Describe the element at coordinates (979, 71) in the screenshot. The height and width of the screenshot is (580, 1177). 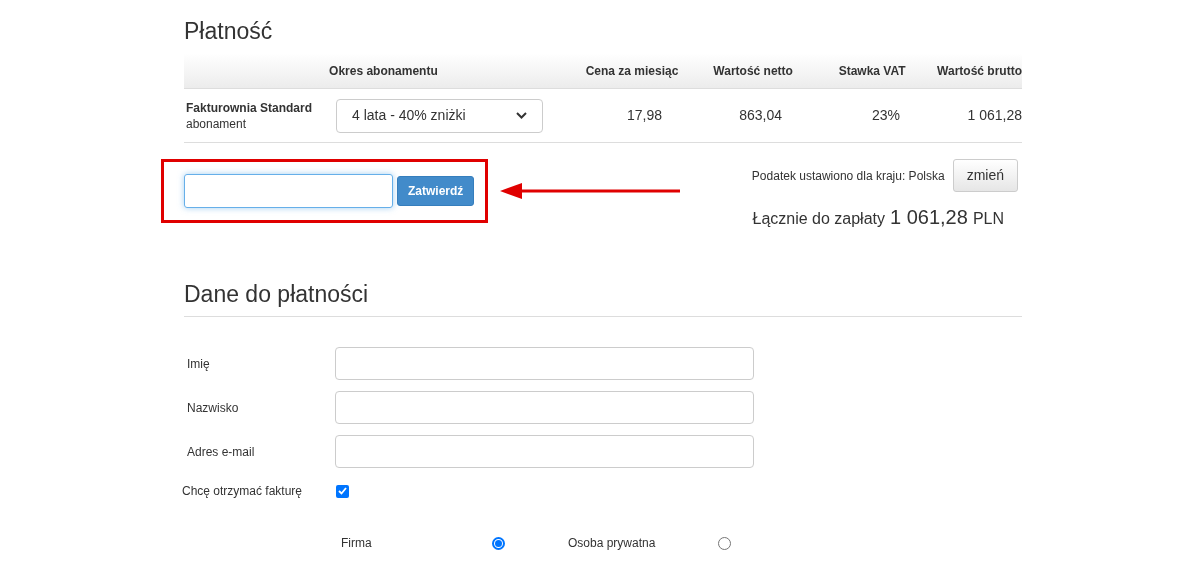
I see `column-header: Wartość brutto` at that location.